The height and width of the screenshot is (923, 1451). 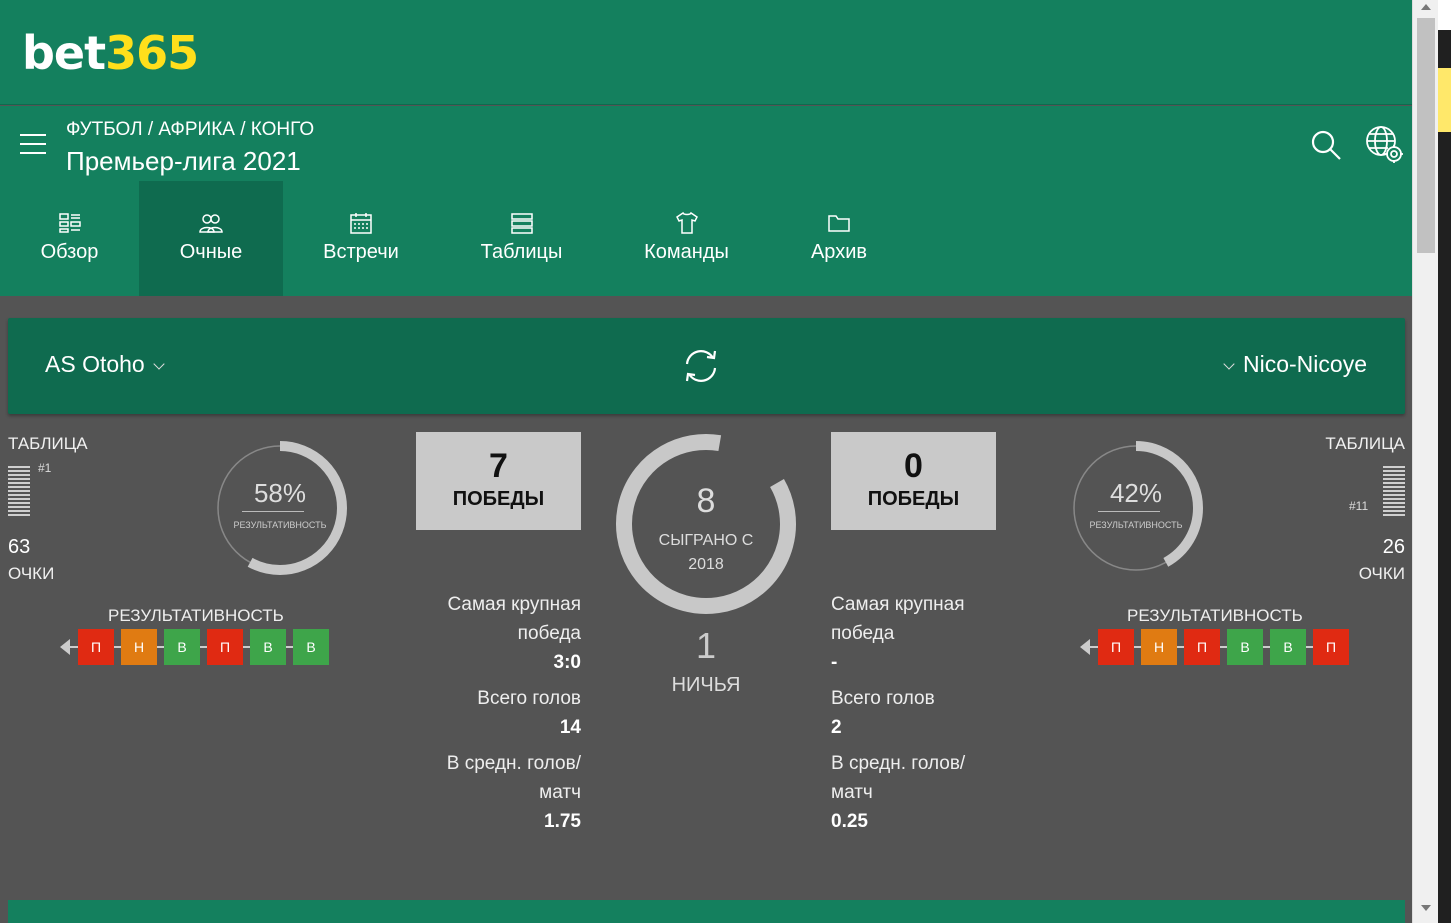 I want to click on away-form-title: РЕЗУЛЬТАТИВНОСТЬ, so click(x=1215, y=615).